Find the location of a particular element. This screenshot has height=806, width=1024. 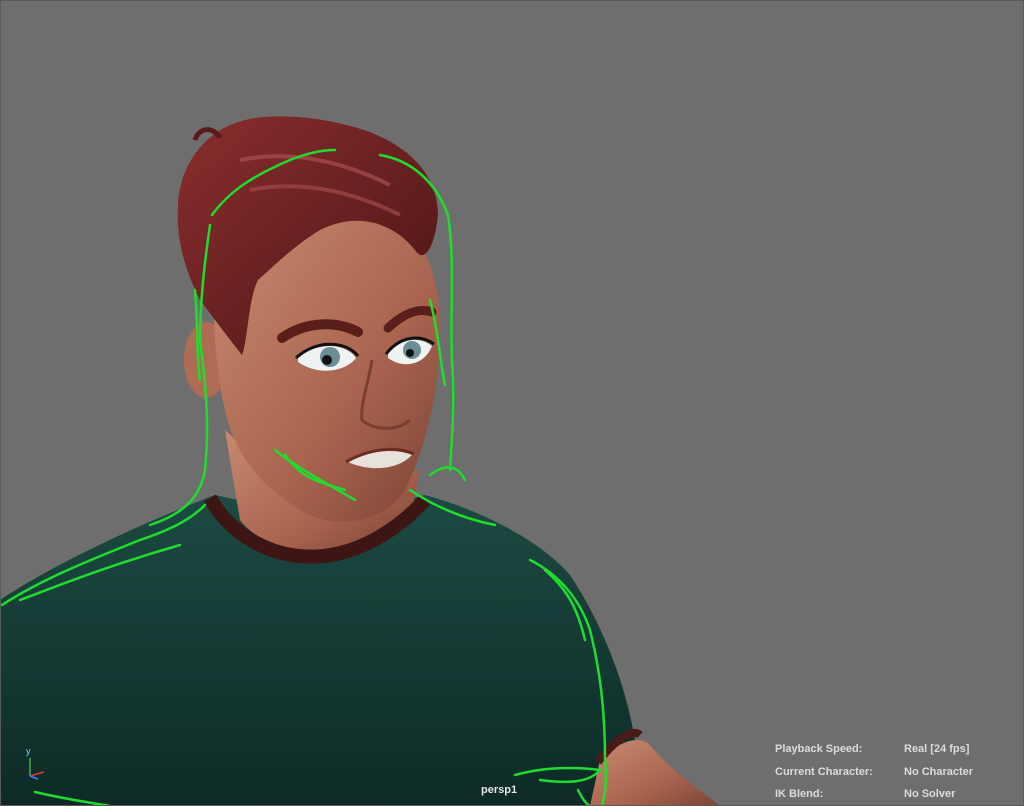

hud-row-current-character: Current Character: No Character is located at coordinates (874, 772).